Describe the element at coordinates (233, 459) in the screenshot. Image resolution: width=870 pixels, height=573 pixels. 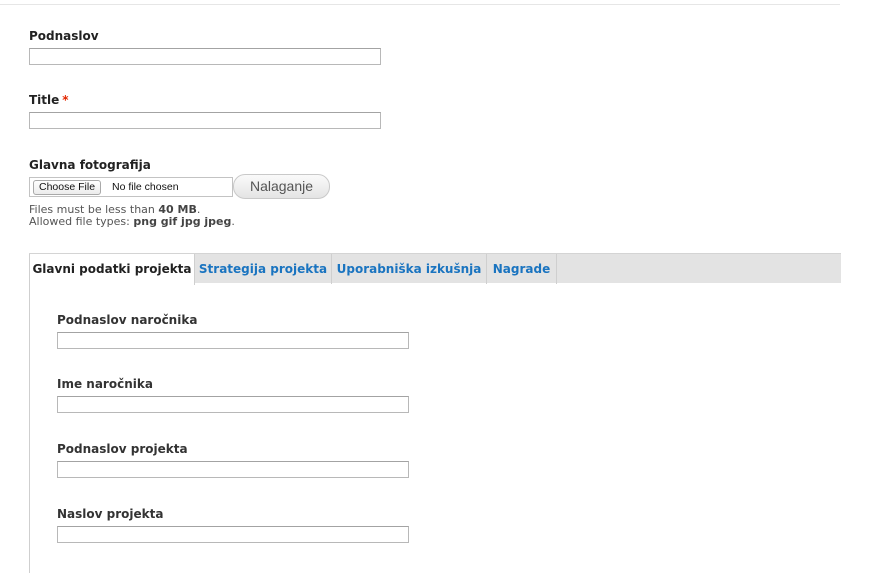
I see `podnaslov-projekta-field: Podnaslov projekta` at that location.